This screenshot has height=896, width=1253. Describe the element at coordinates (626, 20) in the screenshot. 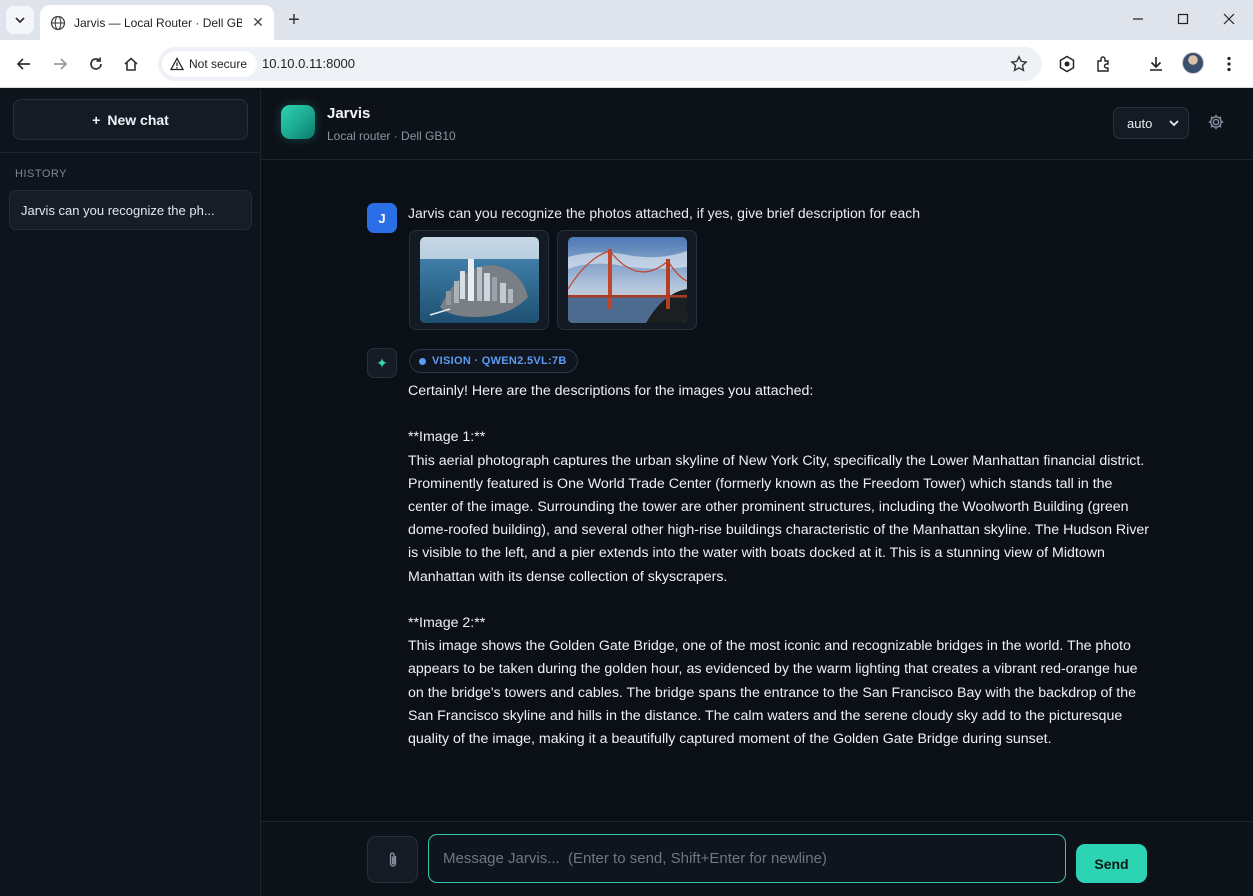

I see `browser-tabstrip: Jarvis — Local Router · Dell GB10 ✕ +` at that location.